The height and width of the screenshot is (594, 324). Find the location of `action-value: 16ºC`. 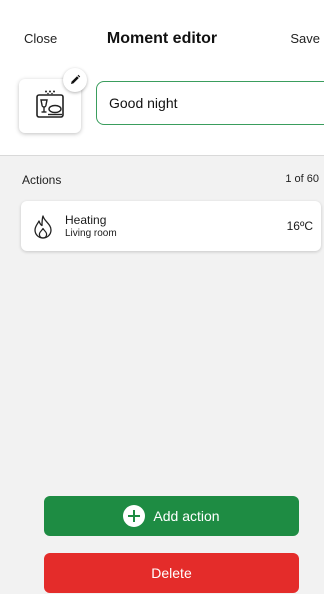

action-value: 16ºC is located at coordinates (299, 226).